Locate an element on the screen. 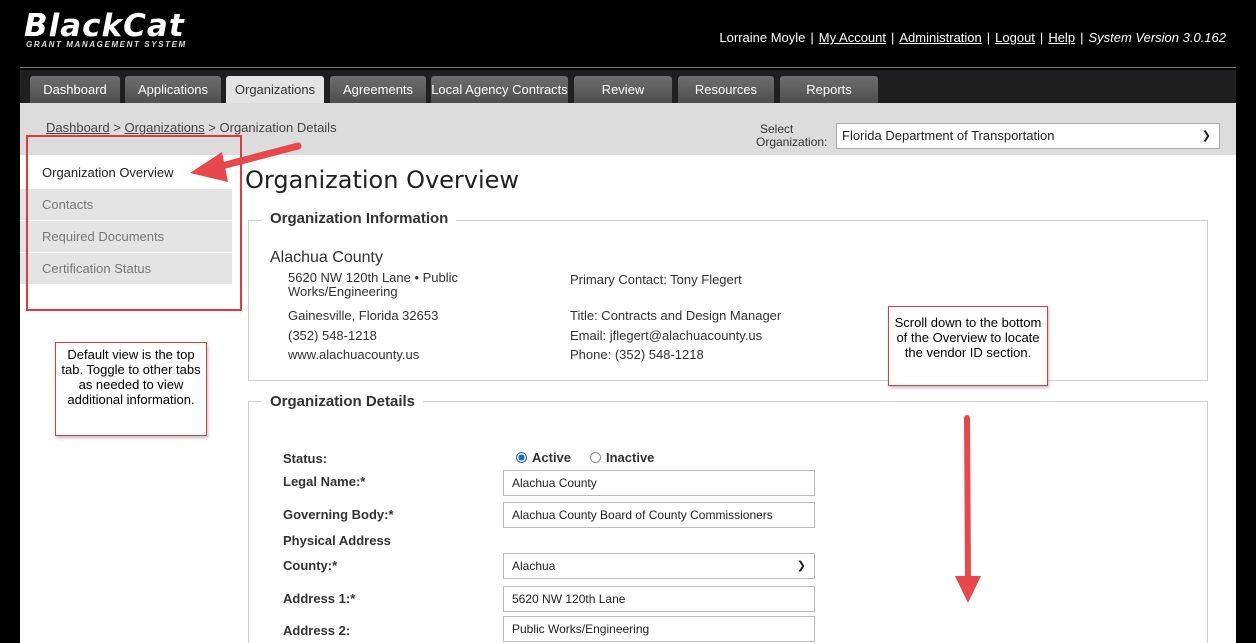  pointer-arrow-shaft is located at coordinates (256, 157).